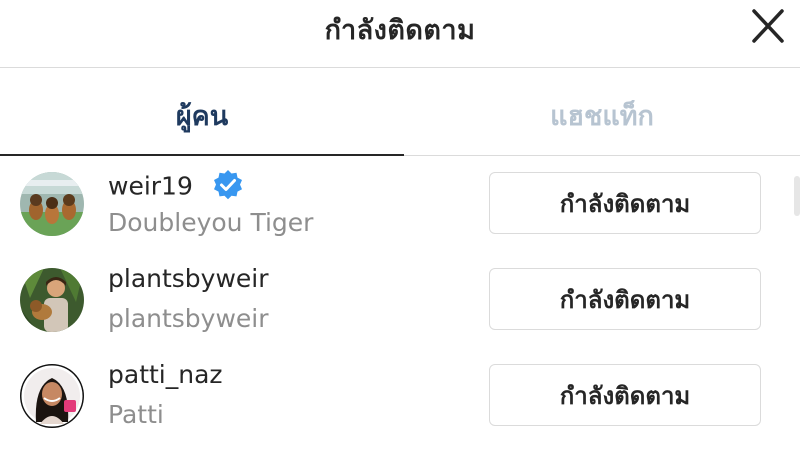 This screenshot has height=463, width=800. I want to click on full-name: Patti, so click(136, 414).